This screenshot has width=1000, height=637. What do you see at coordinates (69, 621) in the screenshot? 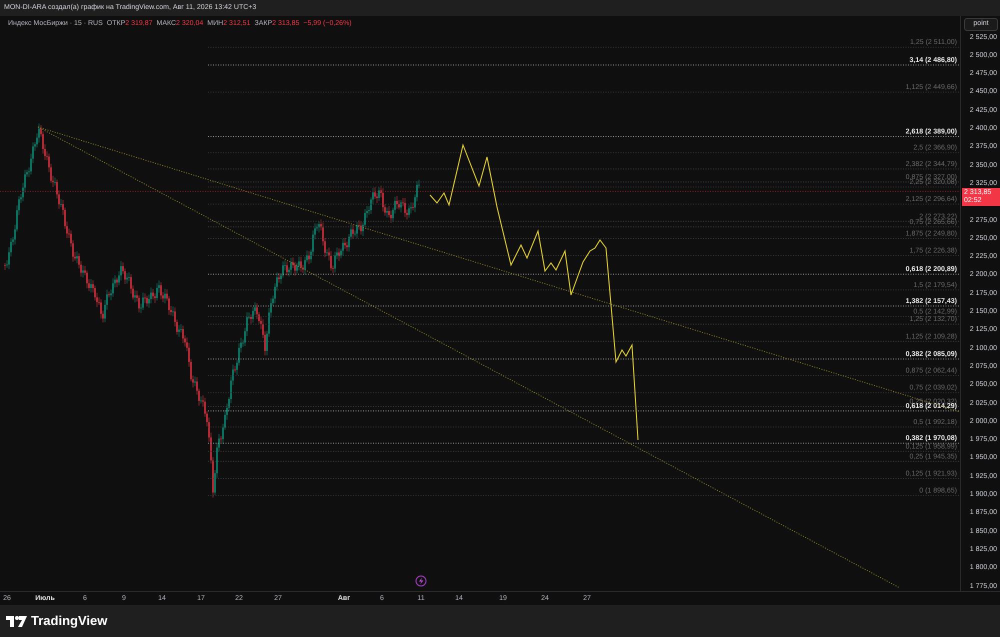
I see `logo-text: TradingView` at bounding box center [69, 621].